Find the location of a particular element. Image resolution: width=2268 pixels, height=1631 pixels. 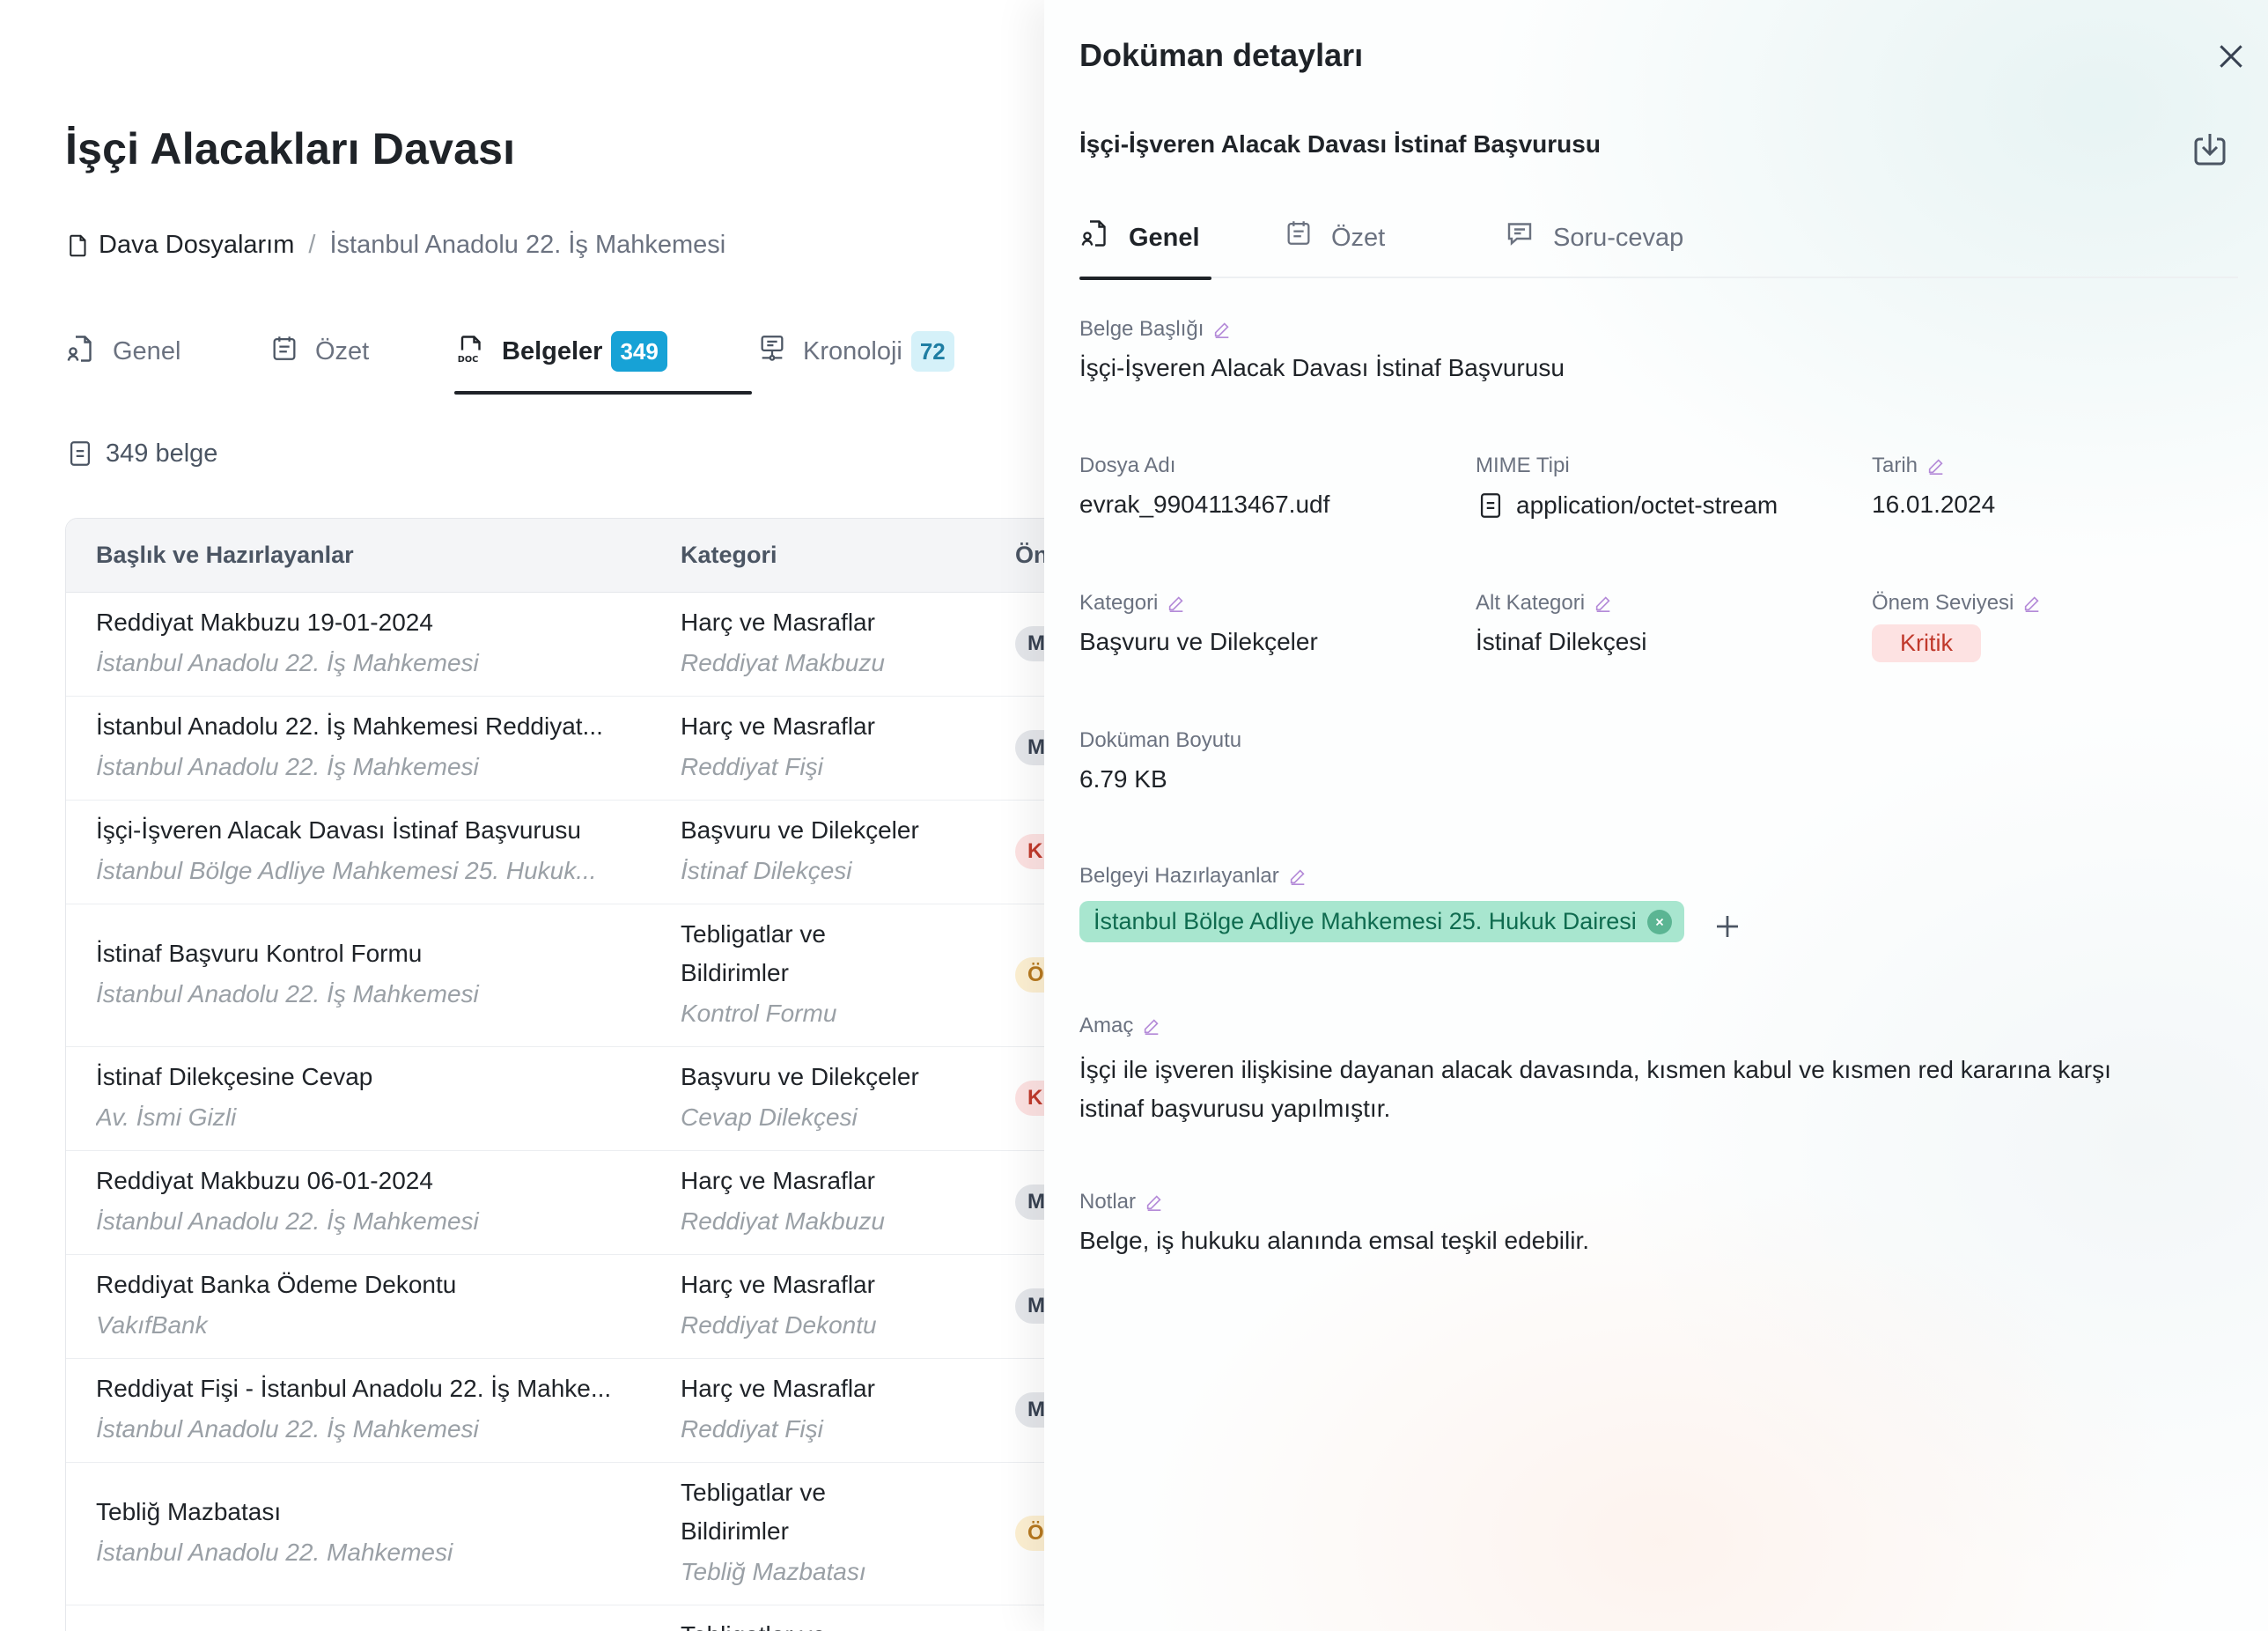

page-title: İşçi Alacakları Davası is located at coordinates (290, 148).